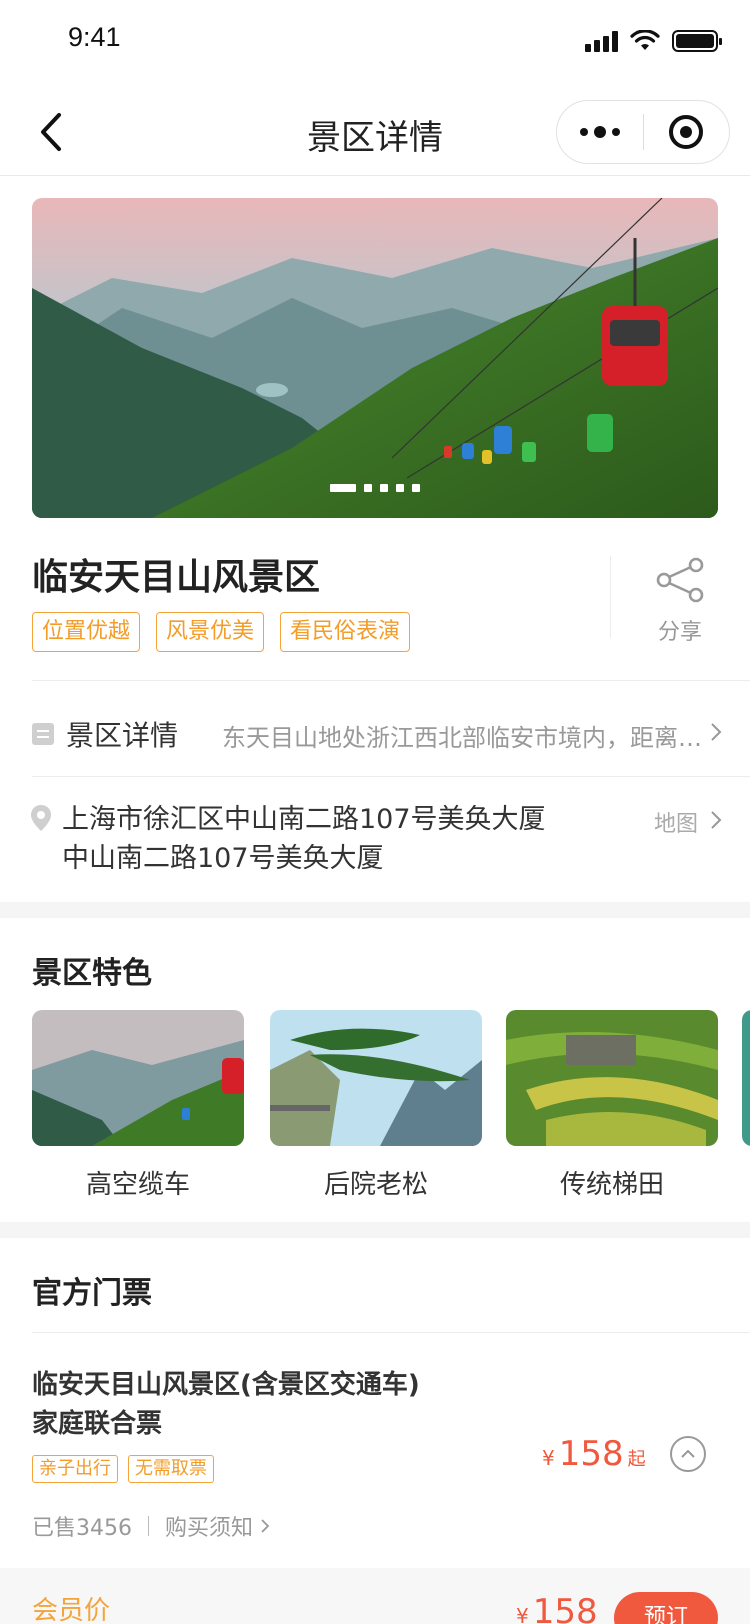 Image resolution: width=750 pixels, height=1624 pixels. Describe the element at coordinates (611, 1185) in the screenshot. I see `feature-name: 传统梯田` at that location.